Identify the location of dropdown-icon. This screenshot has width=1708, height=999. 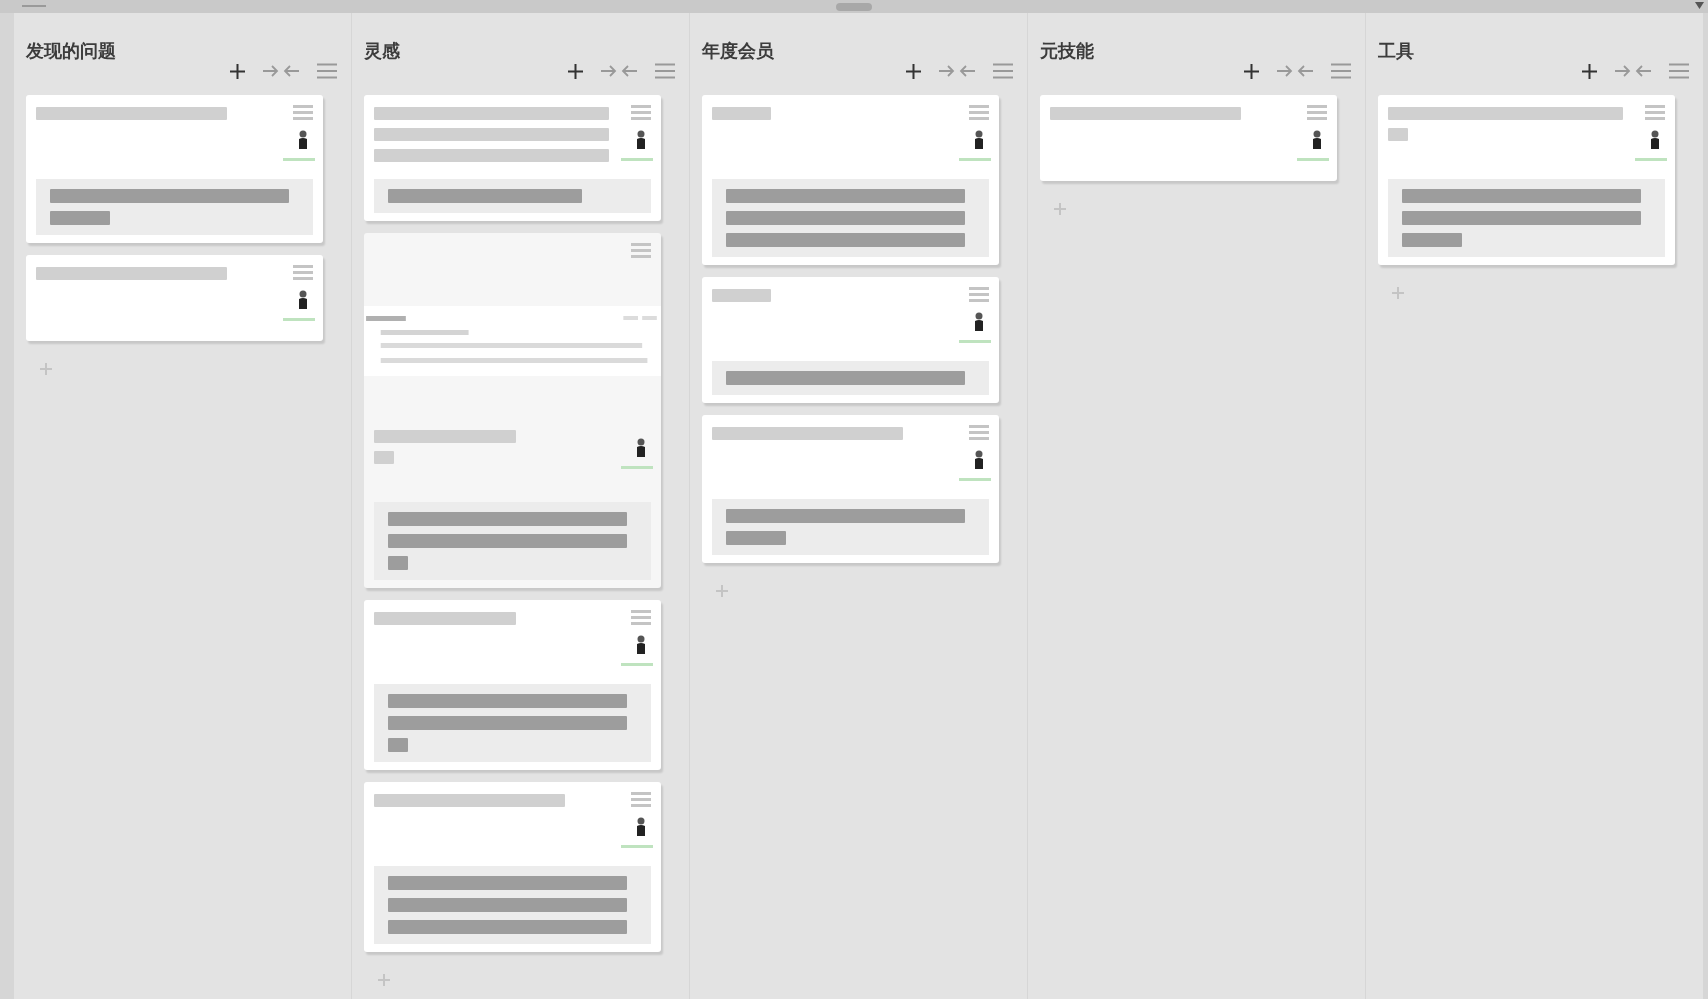
(1699, 5).